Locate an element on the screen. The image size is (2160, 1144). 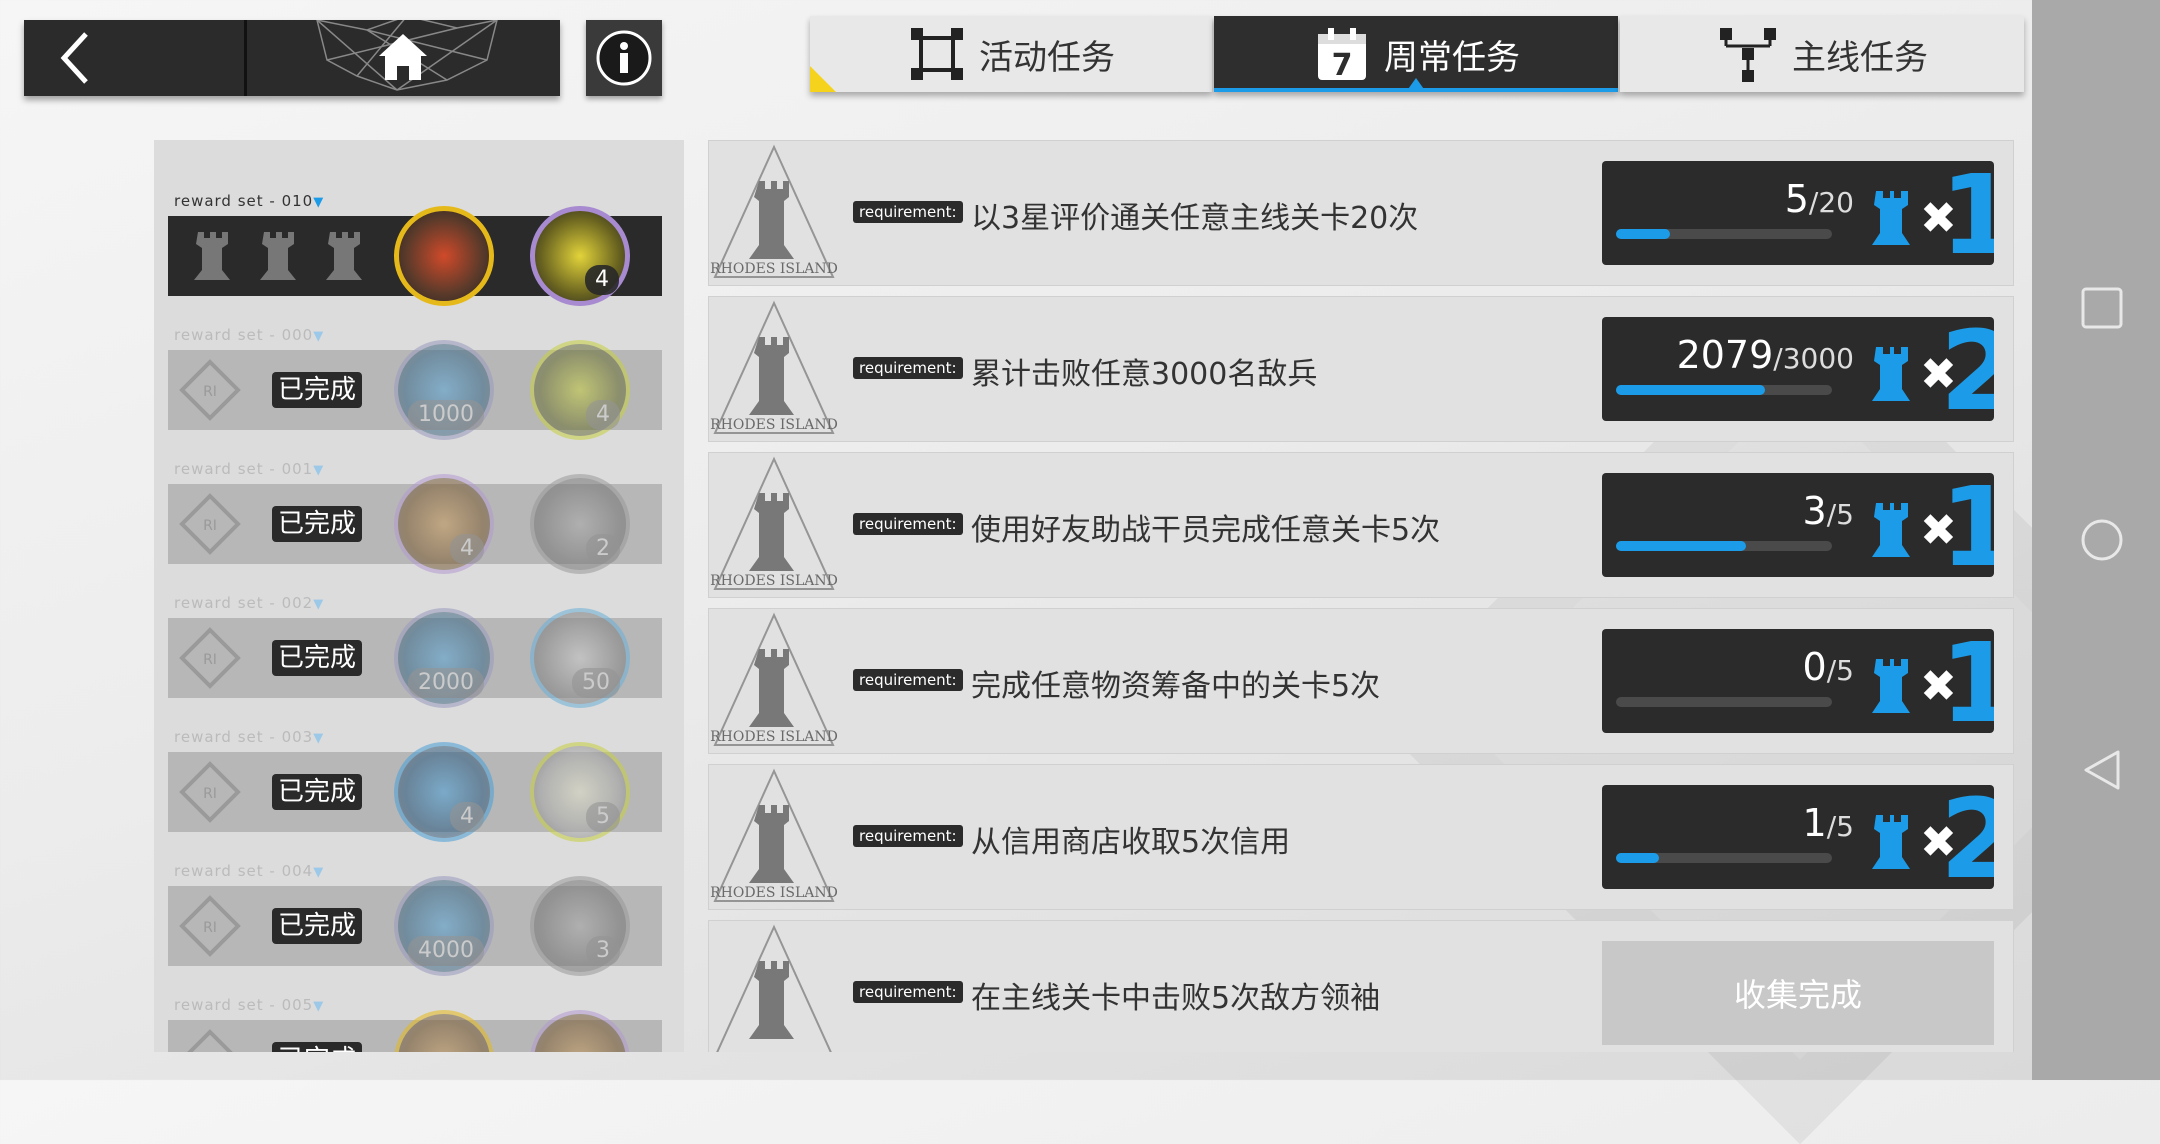
reward-multiplier: 1 is located at coordinates (1967, 213).